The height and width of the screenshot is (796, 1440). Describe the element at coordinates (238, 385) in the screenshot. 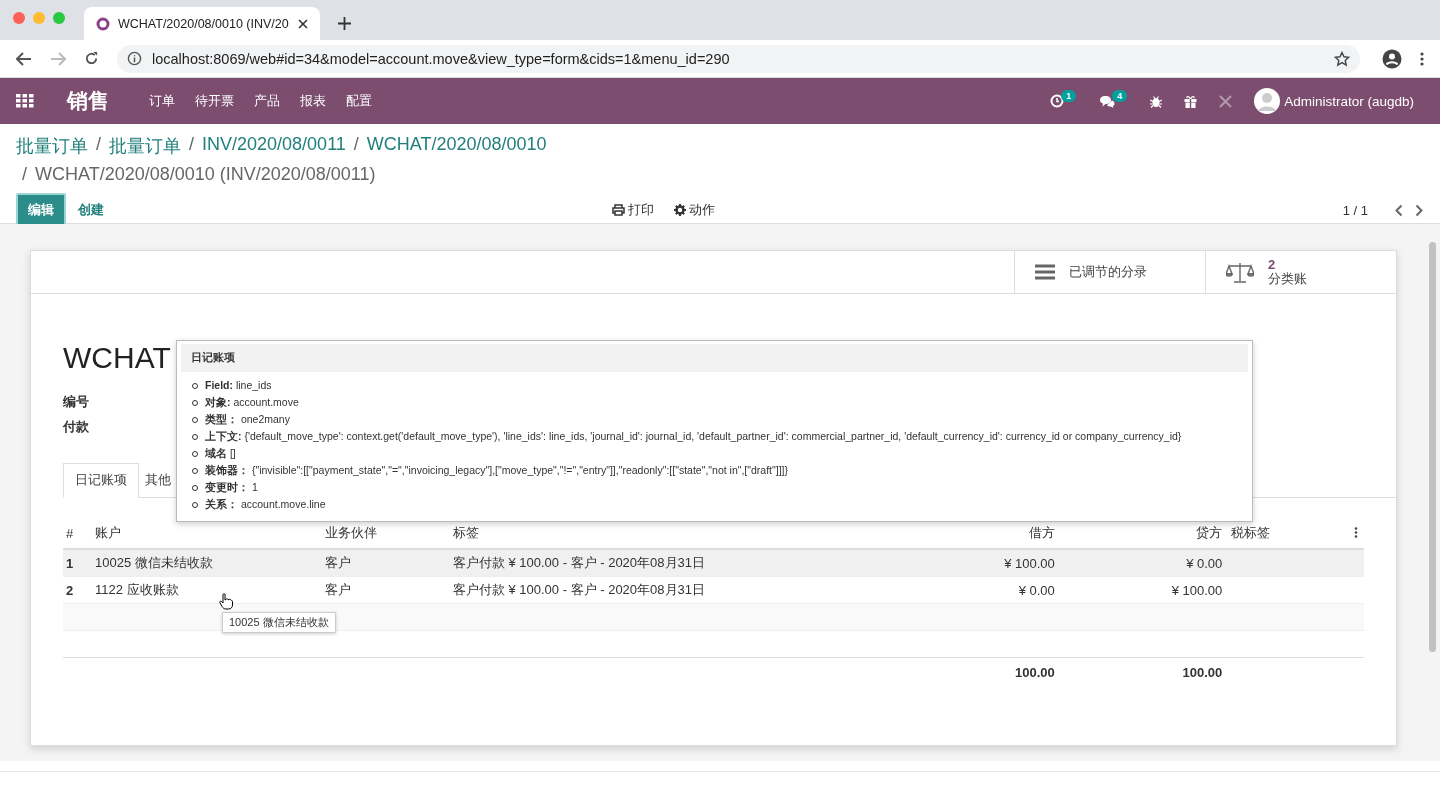

I see `tooltip-line: Field: line_ids` at that location.